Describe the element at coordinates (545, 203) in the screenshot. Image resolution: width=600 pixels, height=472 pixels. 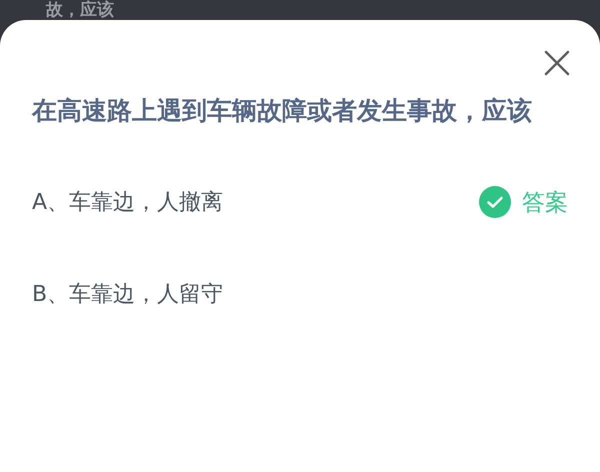
I see `answer-label: 答案` at that location.